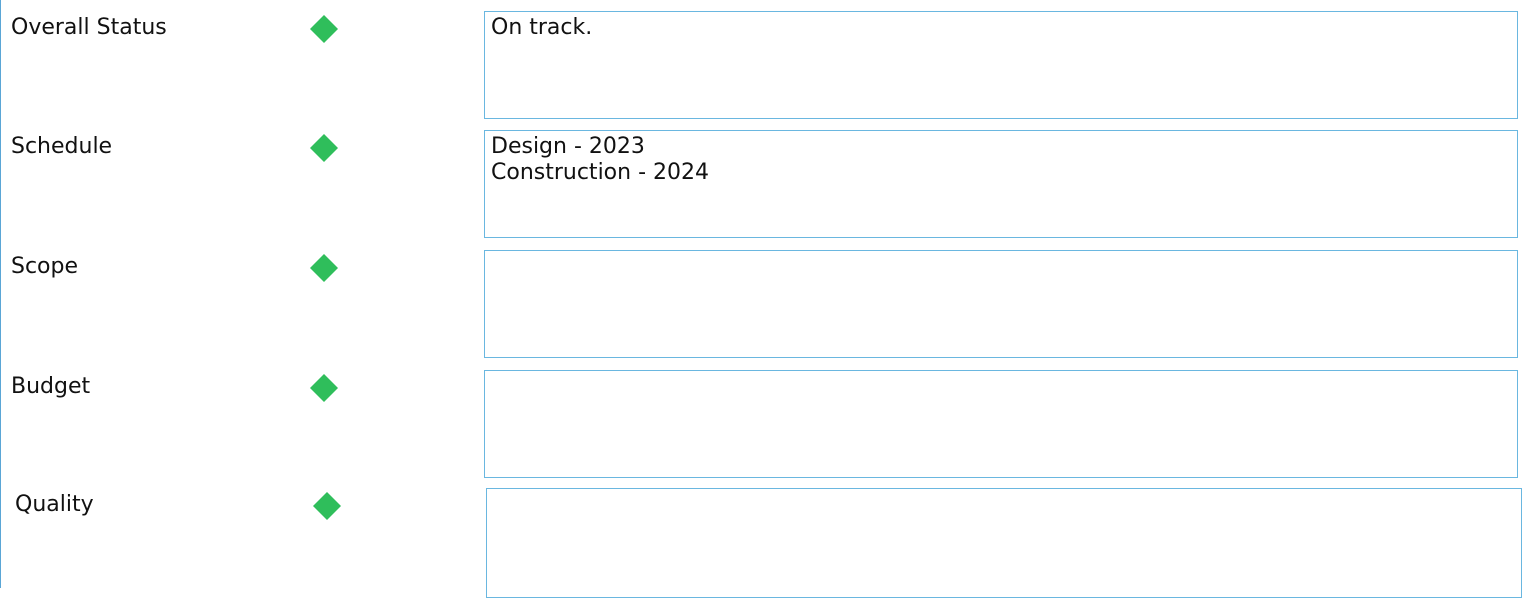  What do you see at coordinates (1001, 304) in the screenshot?
I see `scope-textbox` at bounding box center [1001, 304].